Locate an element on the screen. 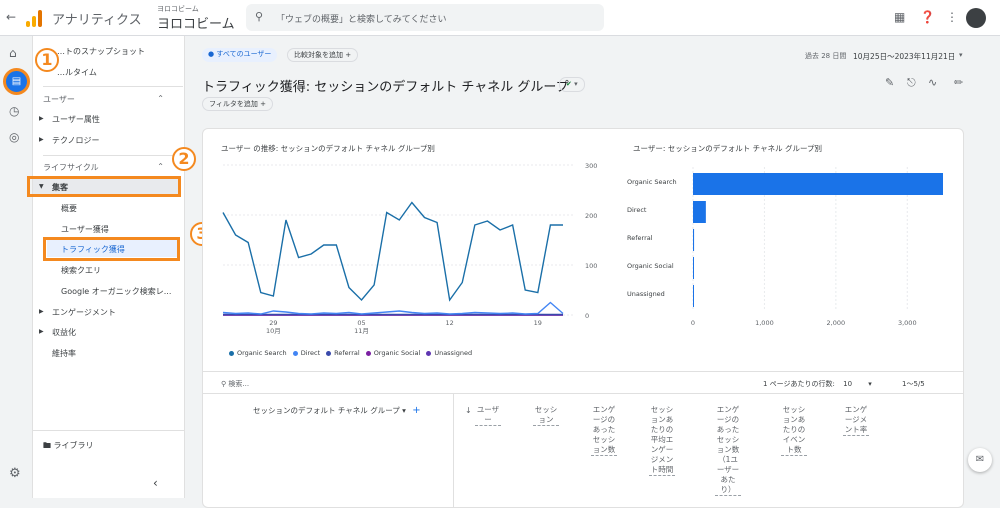 This screenshot has height=508, width=1000. add-filter-button: フィルタを追加 + is located at coordinates (237, 104).